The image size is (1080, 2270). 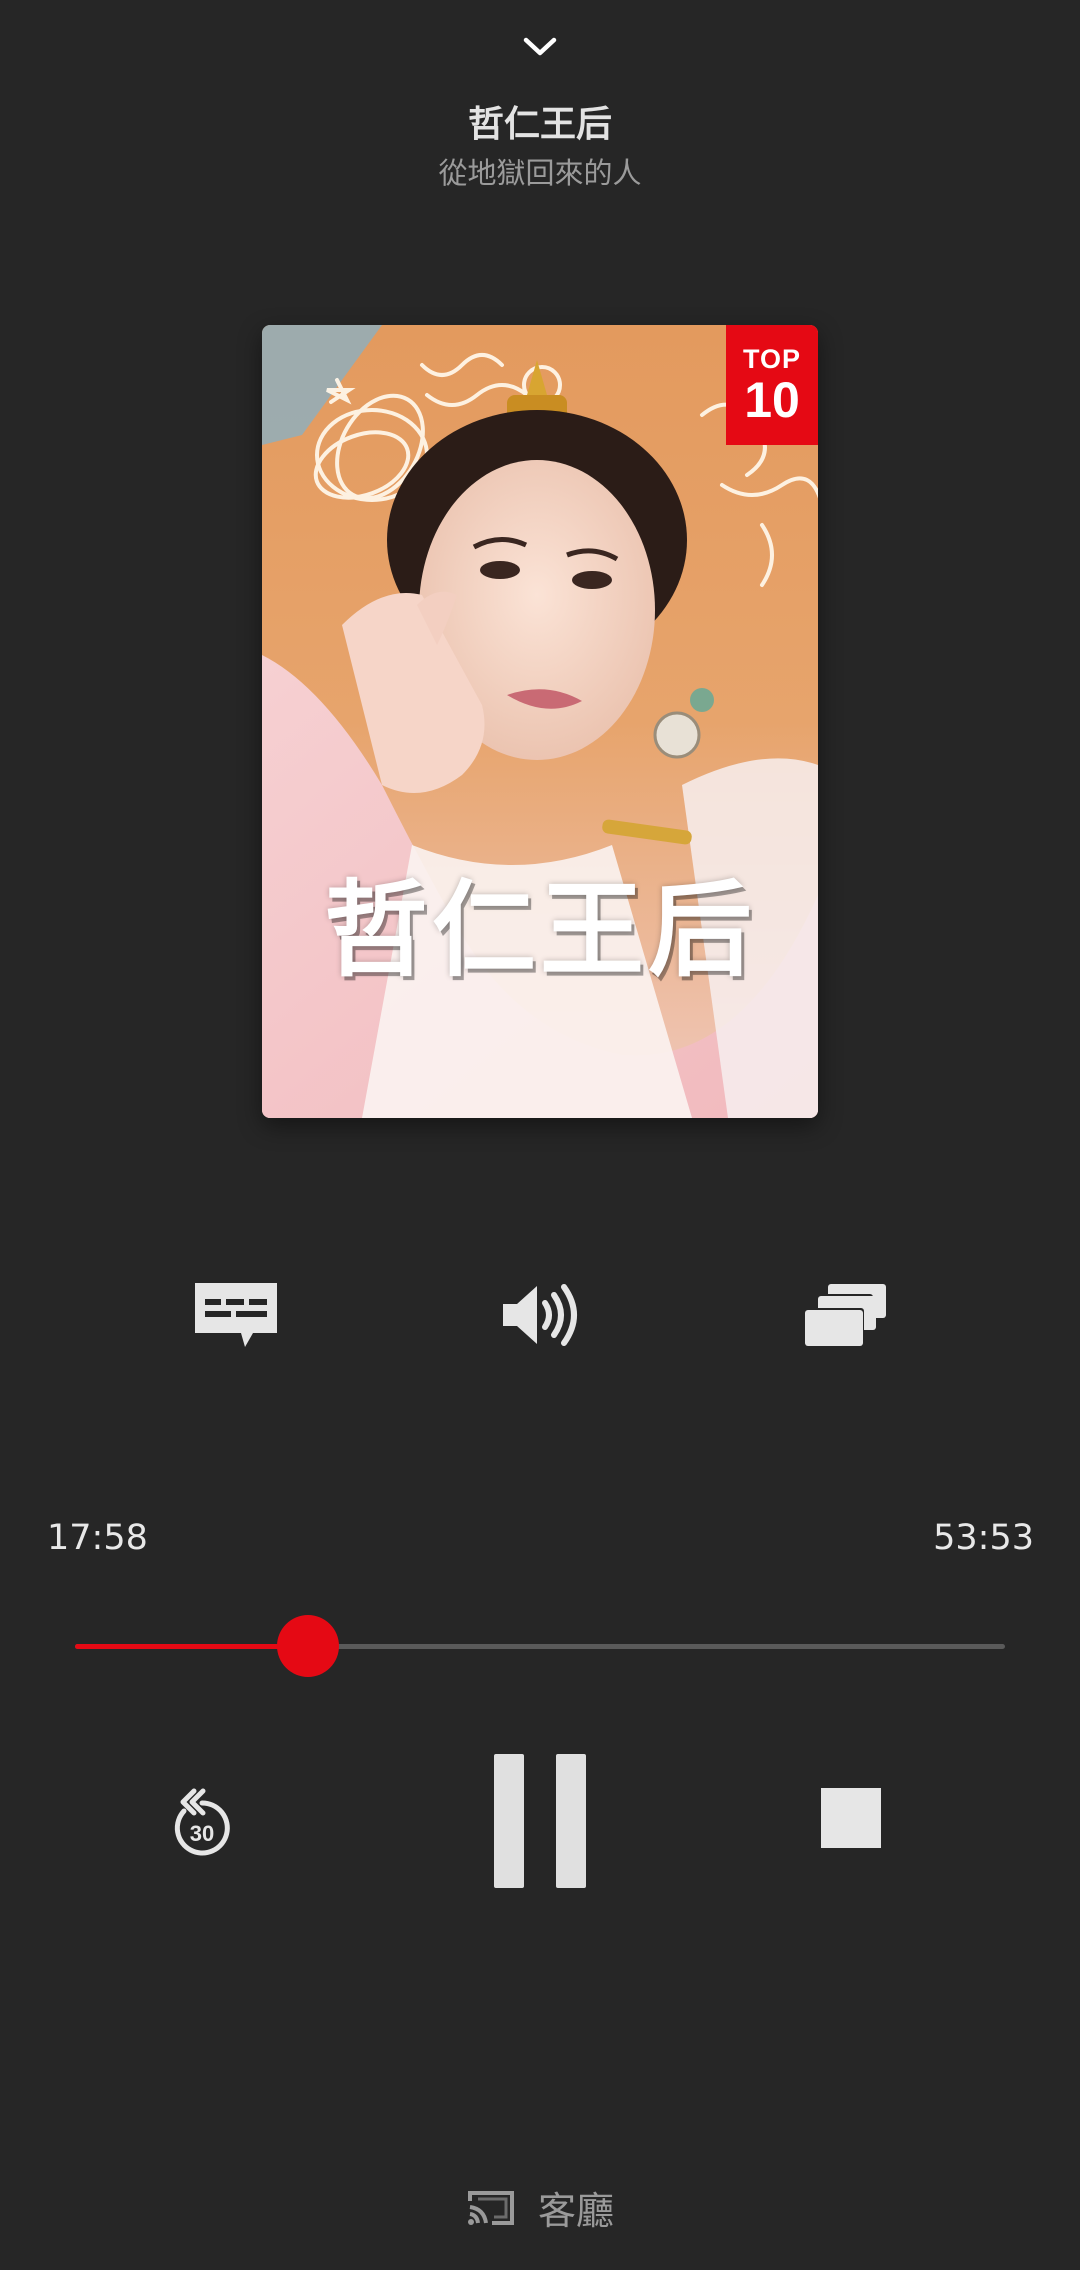 I want to click on top10-badge: TOP 10, so click(x=772, y=385).